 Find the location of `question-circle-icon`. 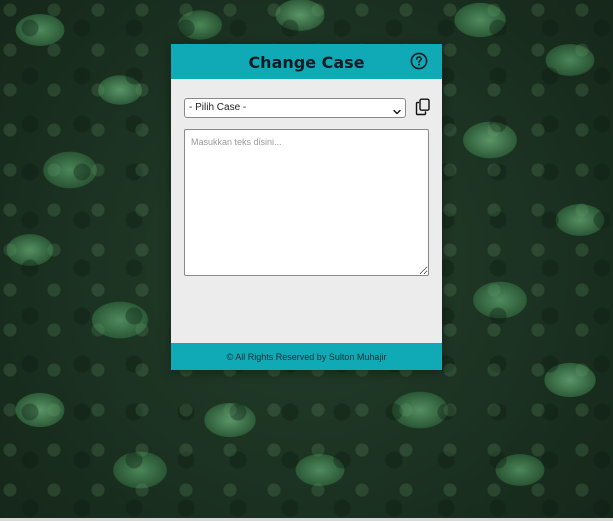

question-circle-icon is located at coordinates (419, 61).